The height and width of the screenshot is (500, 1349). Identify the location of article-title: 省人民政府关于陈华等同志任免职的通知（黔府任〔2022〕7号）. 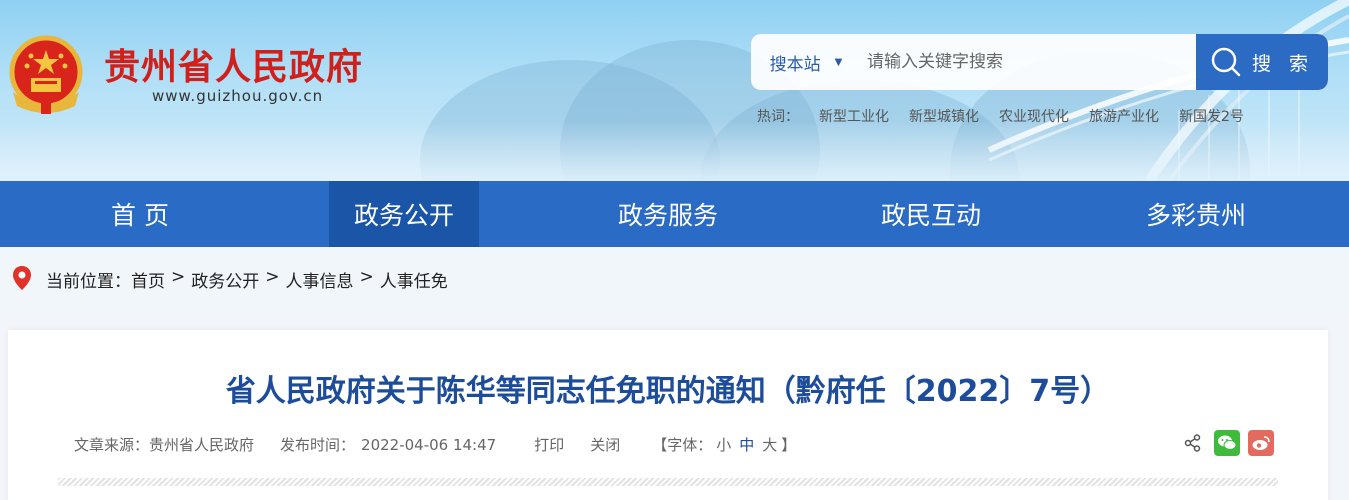
(668, 391).